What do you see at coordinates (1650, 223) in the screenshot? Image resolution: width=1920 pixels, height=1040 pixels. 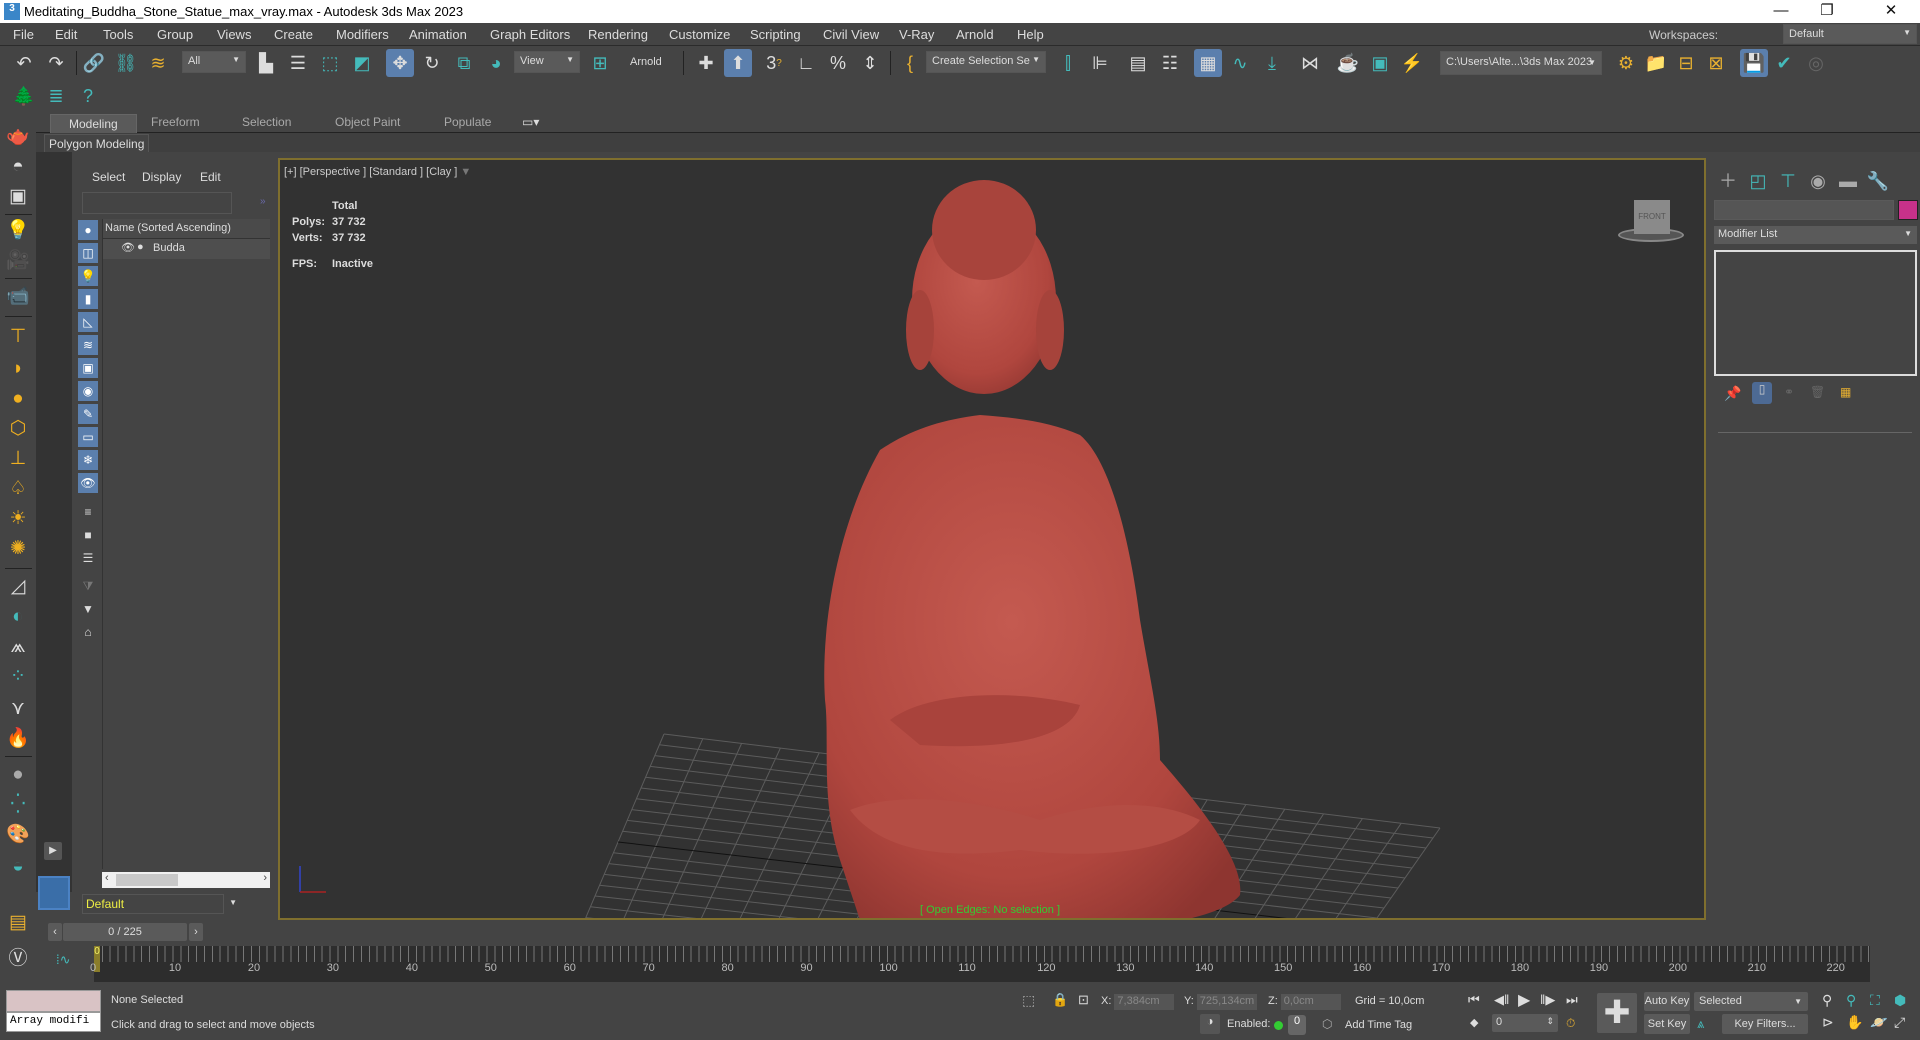 I see `viewcube: FRONT` at bounding box center [1650, 223].